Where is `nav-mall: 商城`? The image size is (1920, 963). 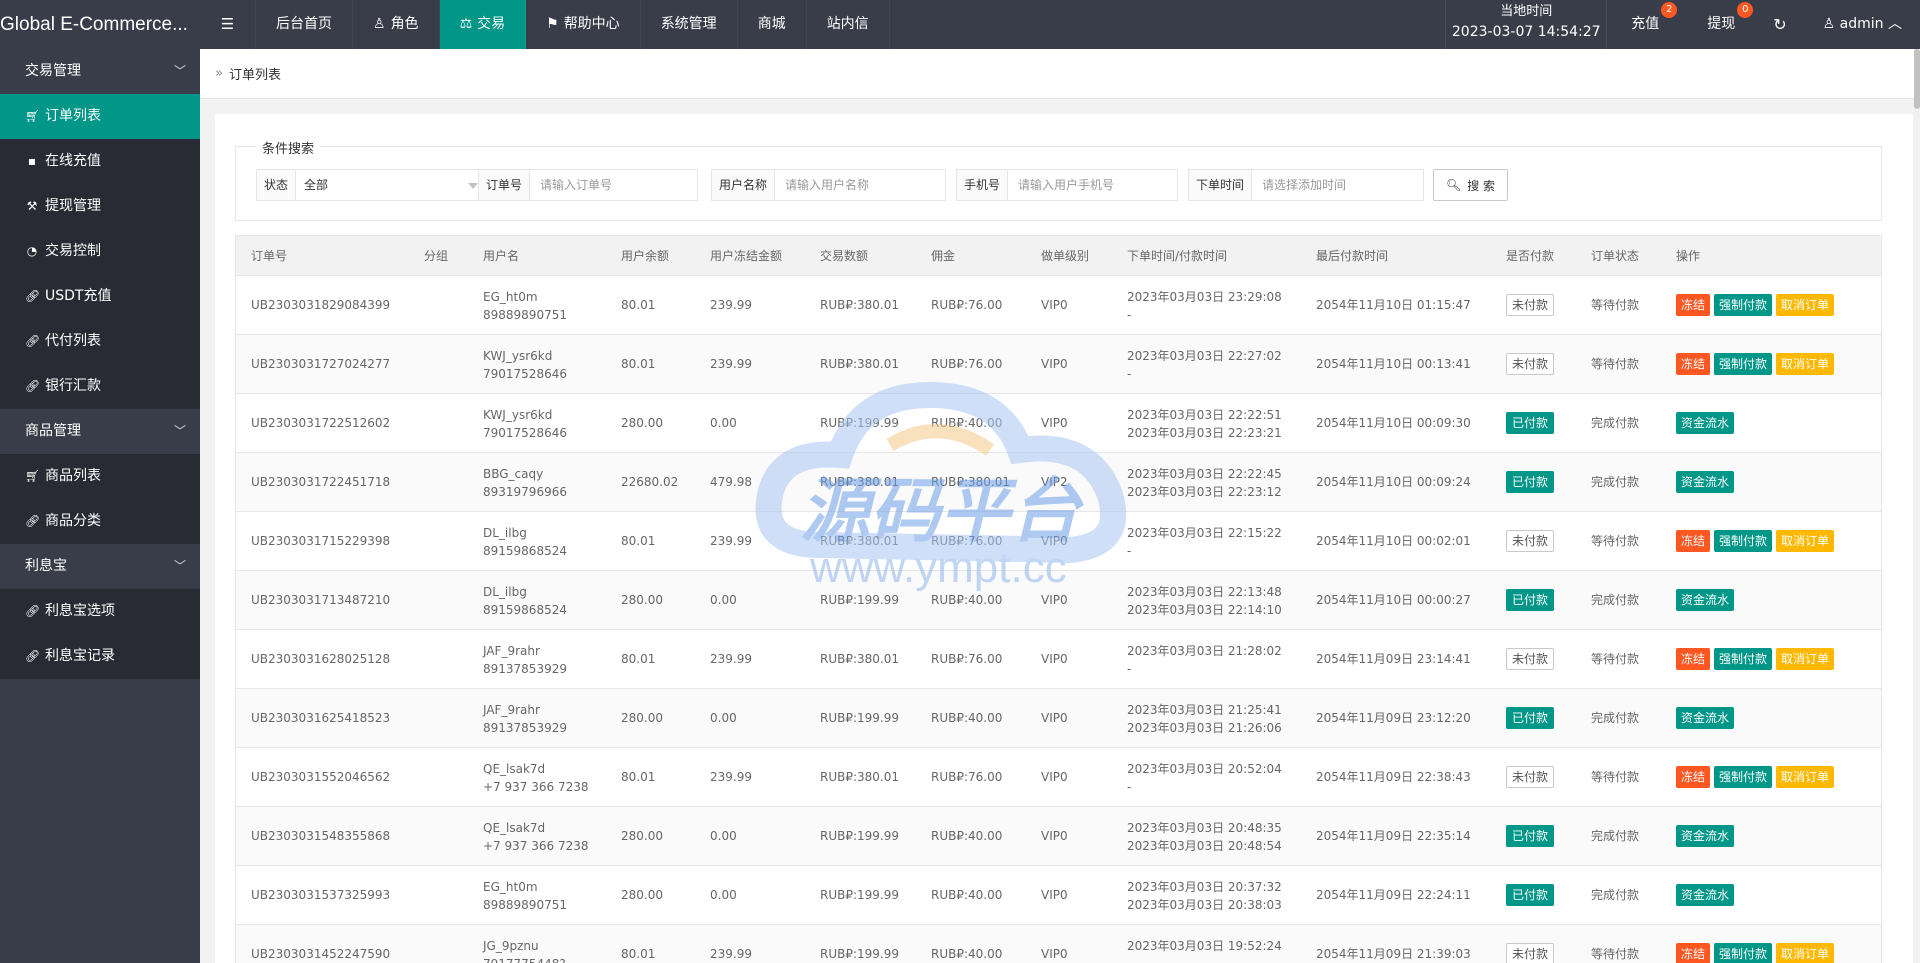 nav-mall: 商城 is located at coordinates (772, 24).